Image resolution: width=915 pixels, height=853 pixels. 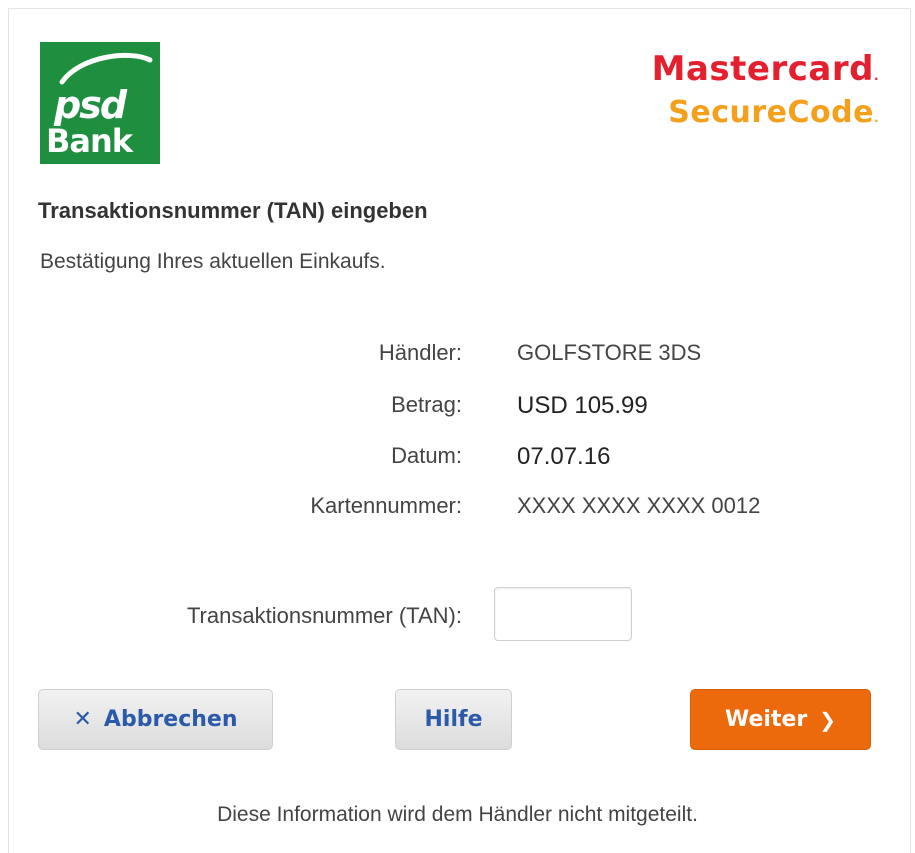 I want to click on detail-row-amount: Betrag: USD 105.99, so click(x=457, y=412).